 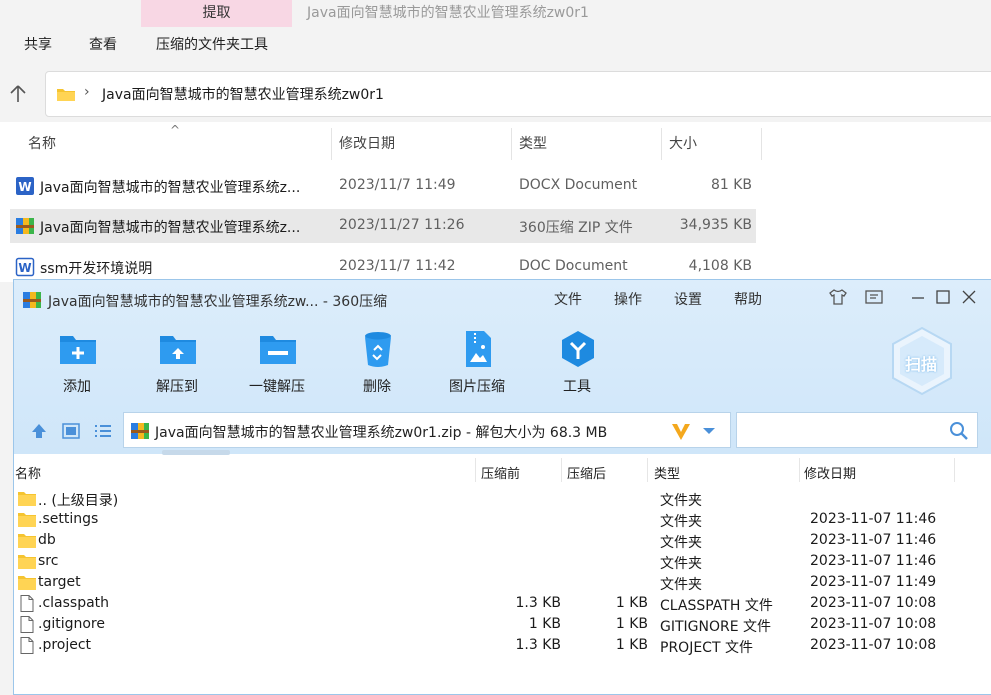 What do you see at coordinates (667, 472) in the screenshot?
I see `zip-column-type: 类型` at bounding box center [667, 472].